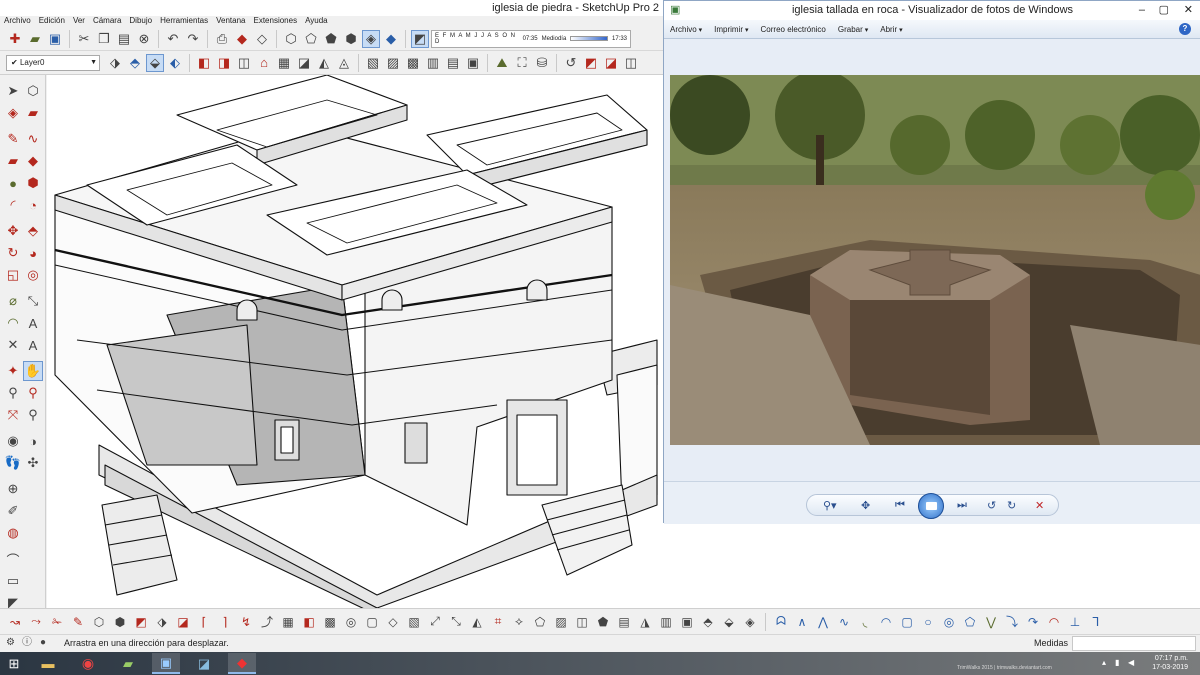 The image size is (1200, 675). Describe the element at coordinates (120, 622) in the screenshot. I see `ext-tool-icon: ⬢` at that location.